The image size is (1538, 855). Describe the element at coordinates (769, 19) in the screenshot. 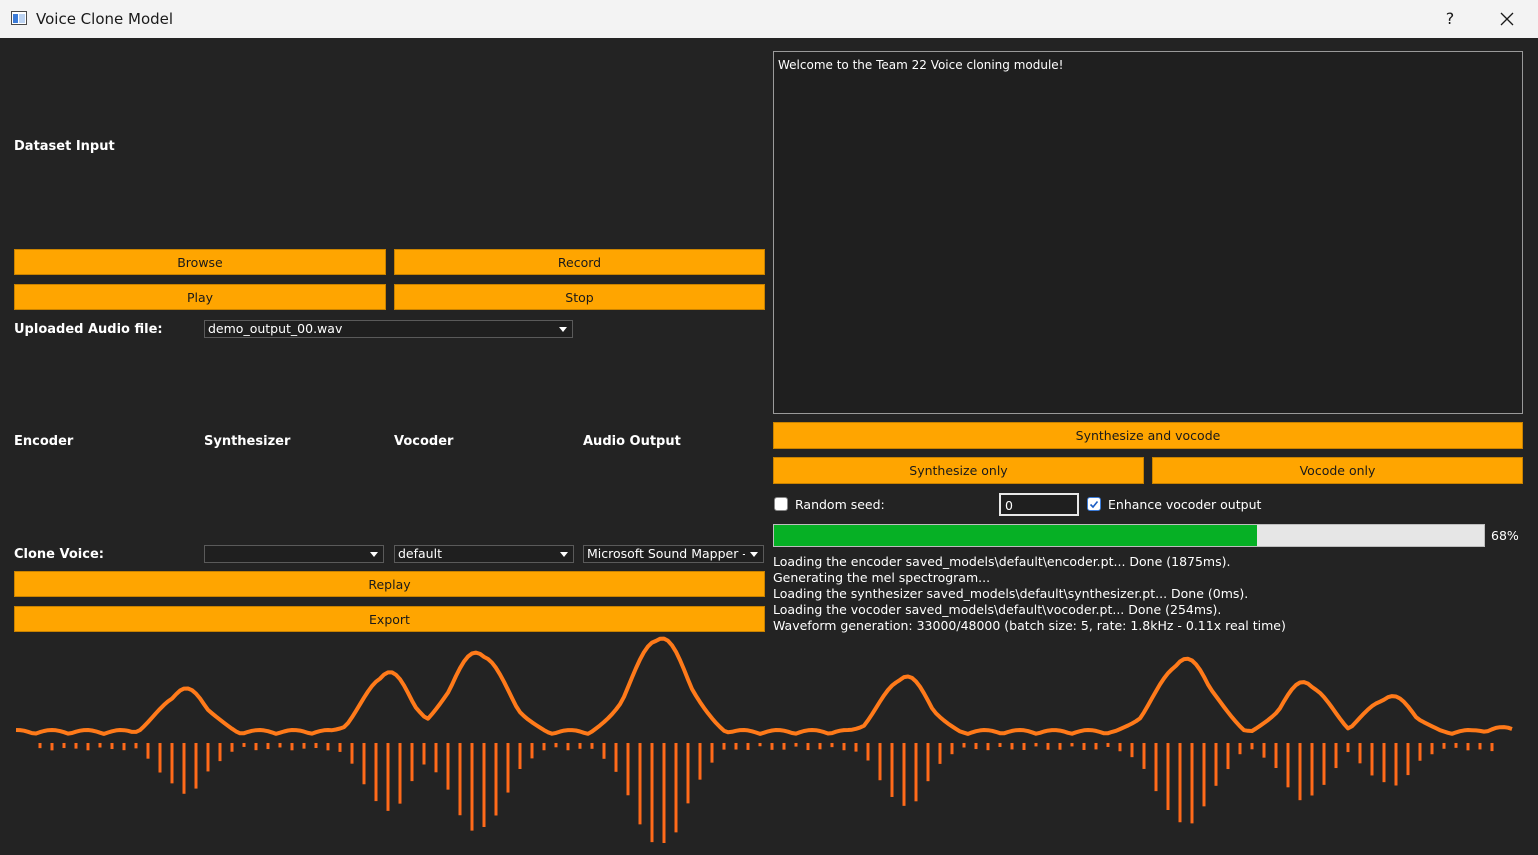

I see `title-bar: Voice Clone Model ?` at that location.